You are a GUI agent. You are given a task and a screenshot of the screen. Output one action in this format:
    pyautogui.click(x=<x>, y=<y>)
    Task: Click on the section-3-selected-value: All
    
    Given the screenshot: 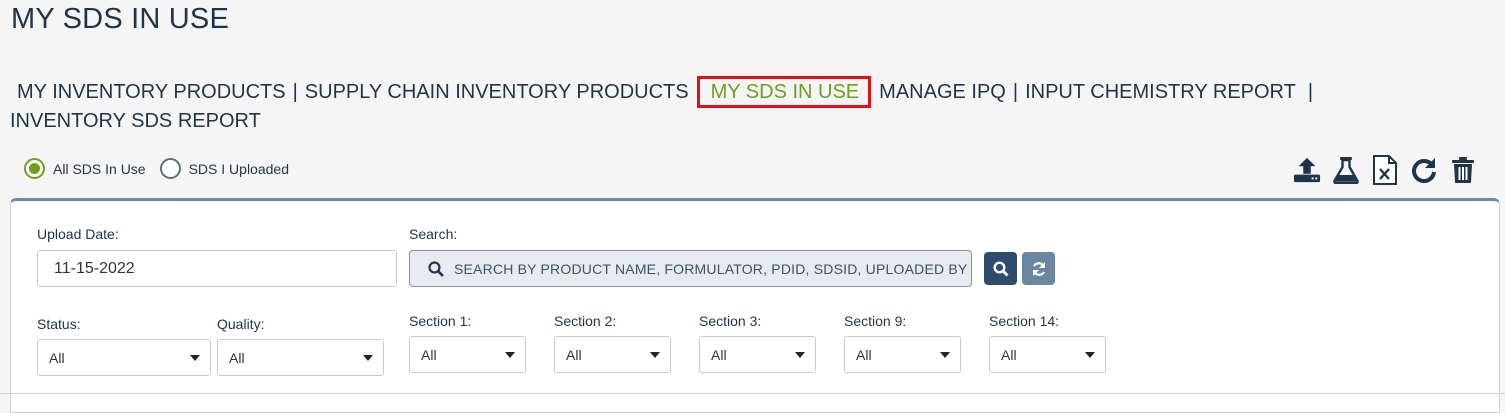 What is the action you would take?
    pyautogui.click(x=719, y=354)
    